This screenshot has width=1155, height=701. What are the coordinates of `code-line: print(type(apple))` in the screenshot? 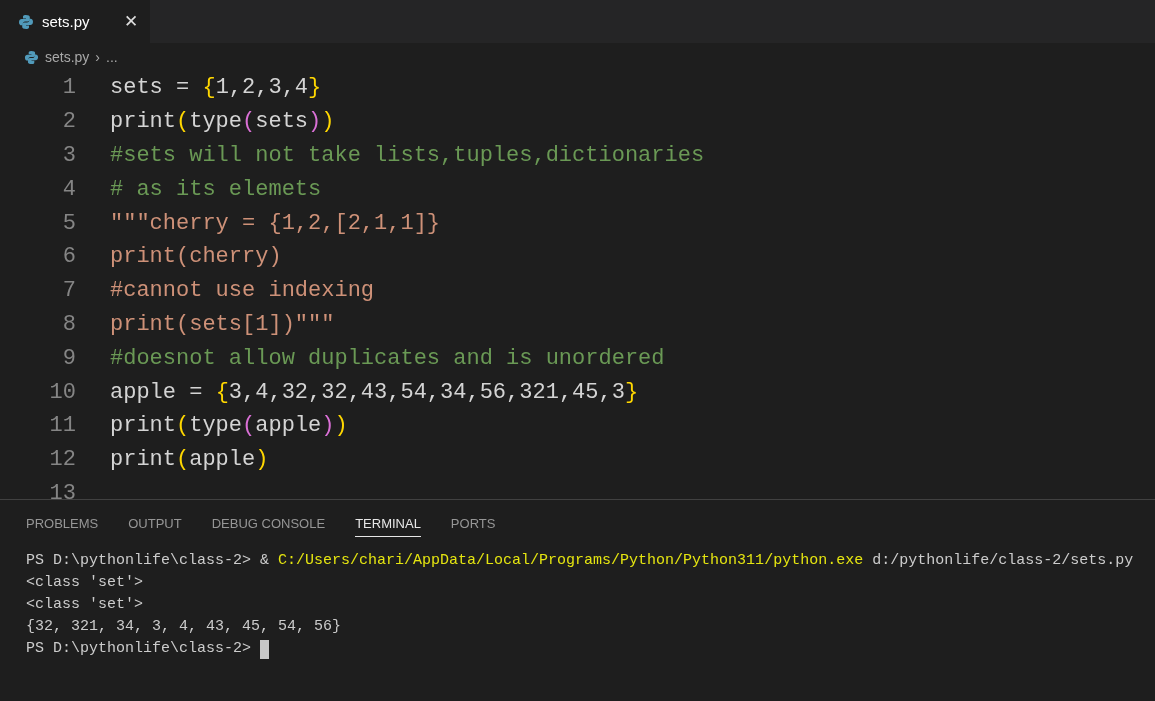 It's located at (229, 426).